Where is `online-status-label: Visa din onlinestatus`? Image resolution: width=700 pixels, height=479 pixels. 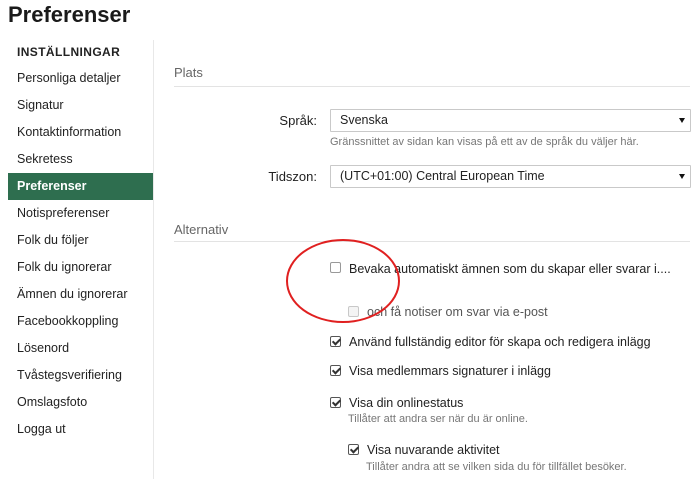
online-status-label: Visa din onlinestatus is located at coordinates (406, 403).